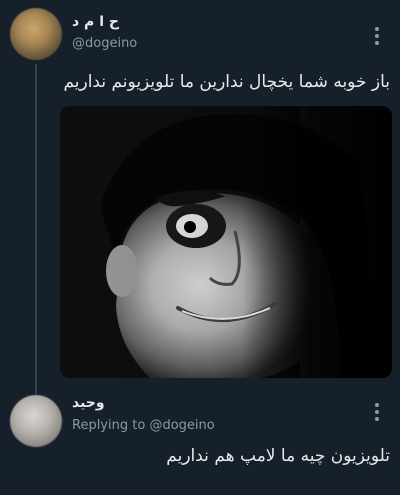 The height and width of the screenshot is (495, 400). I want to click on replying-to-prefix: Replying to, so click(109, 425).